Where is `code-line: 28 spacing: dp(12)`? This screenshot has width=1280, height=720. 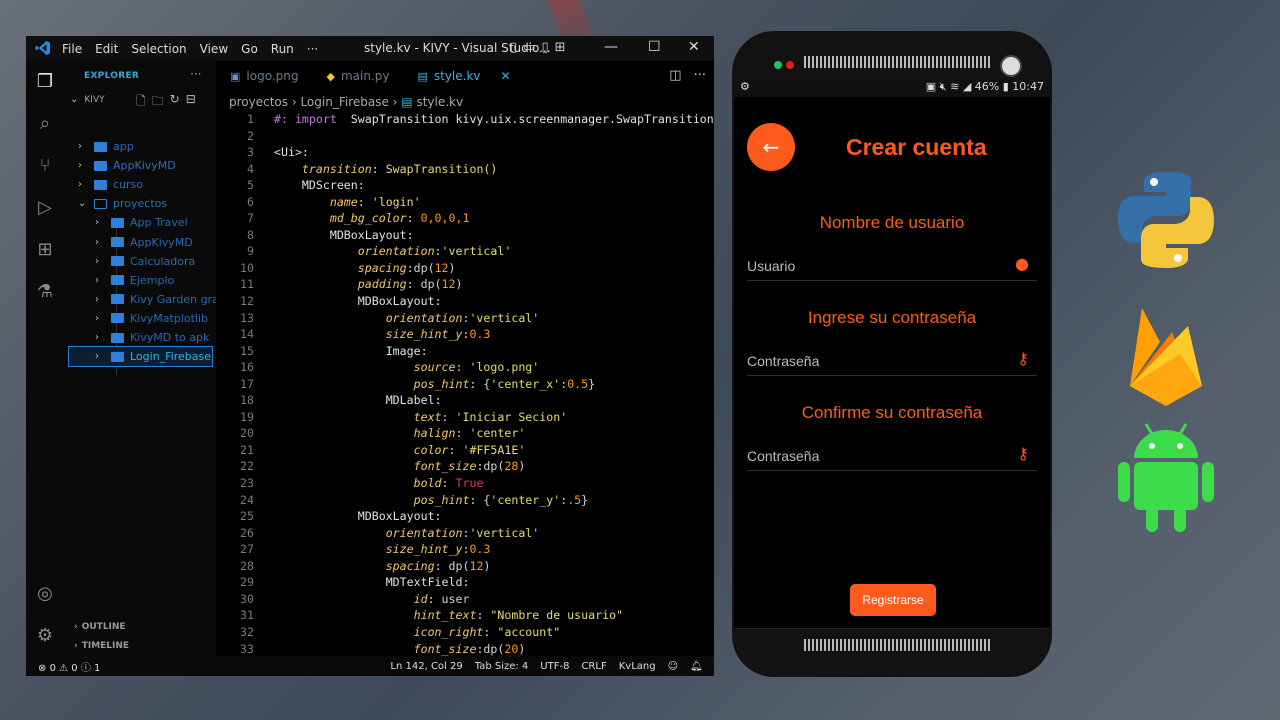
code-line: 28 spacing: dp(12) is located at coordinates (465, 566).